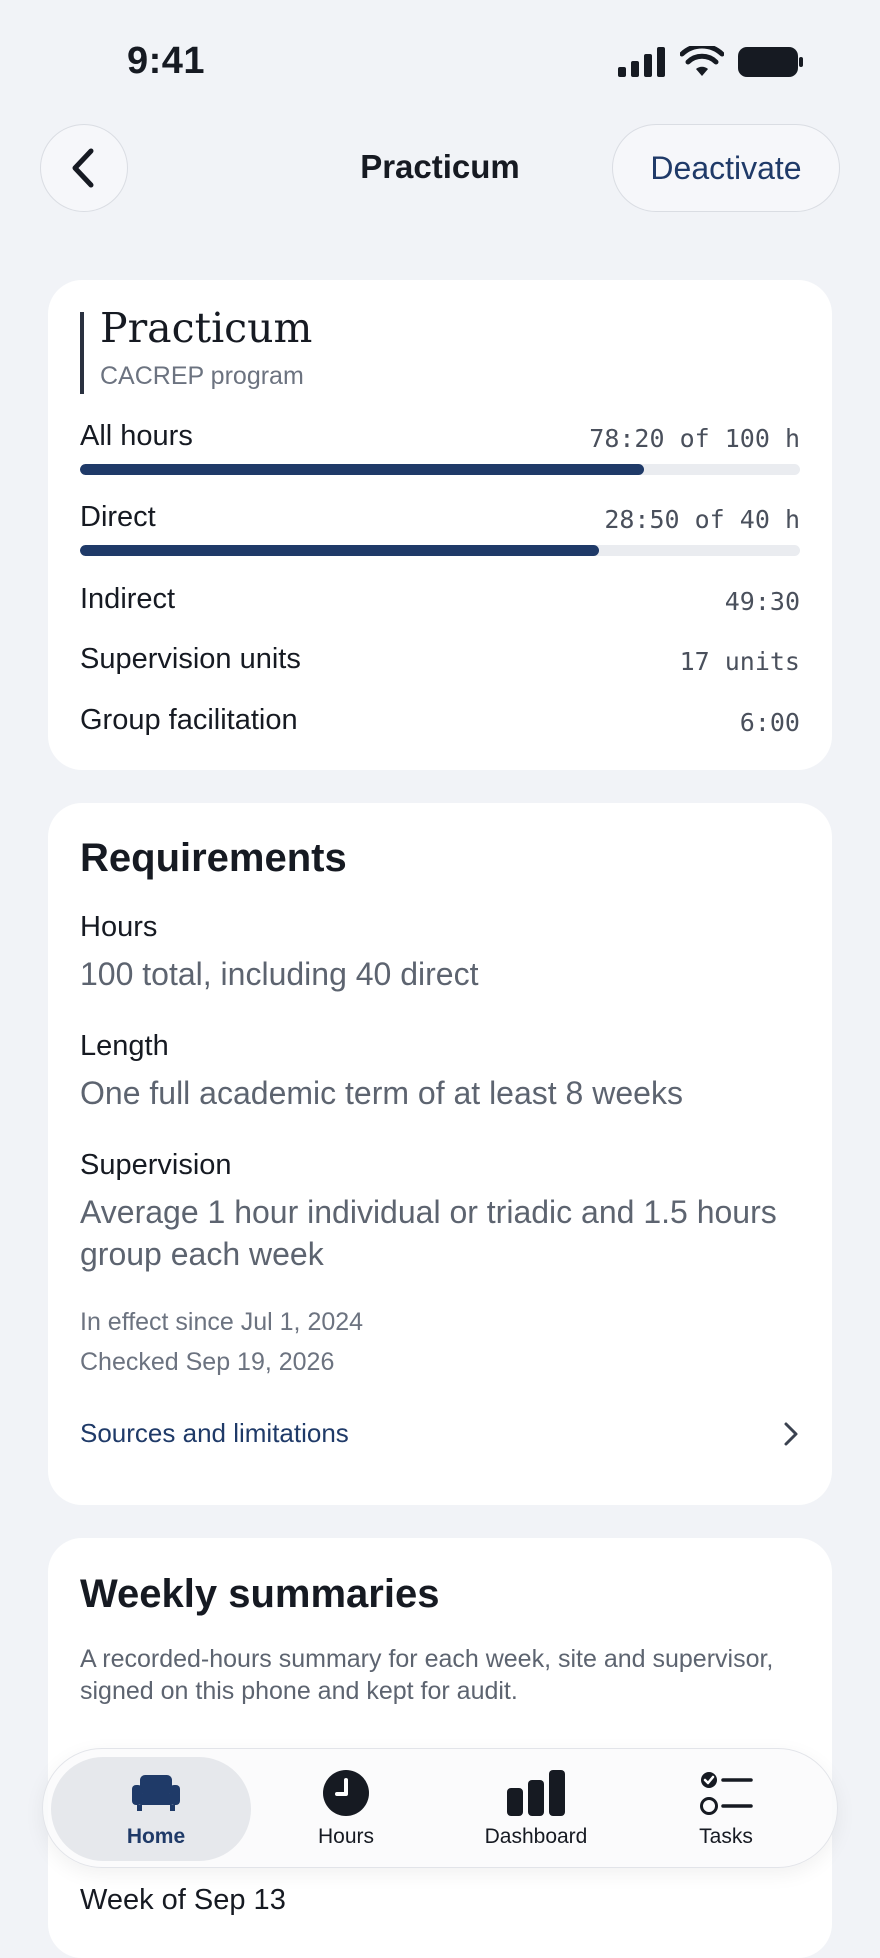 This screenshot has width=880, height=1958. What do you see at coordinates (641, 62) in the screenshot?
I see `cellular-signal-icon` at bounding box center [641, 62].